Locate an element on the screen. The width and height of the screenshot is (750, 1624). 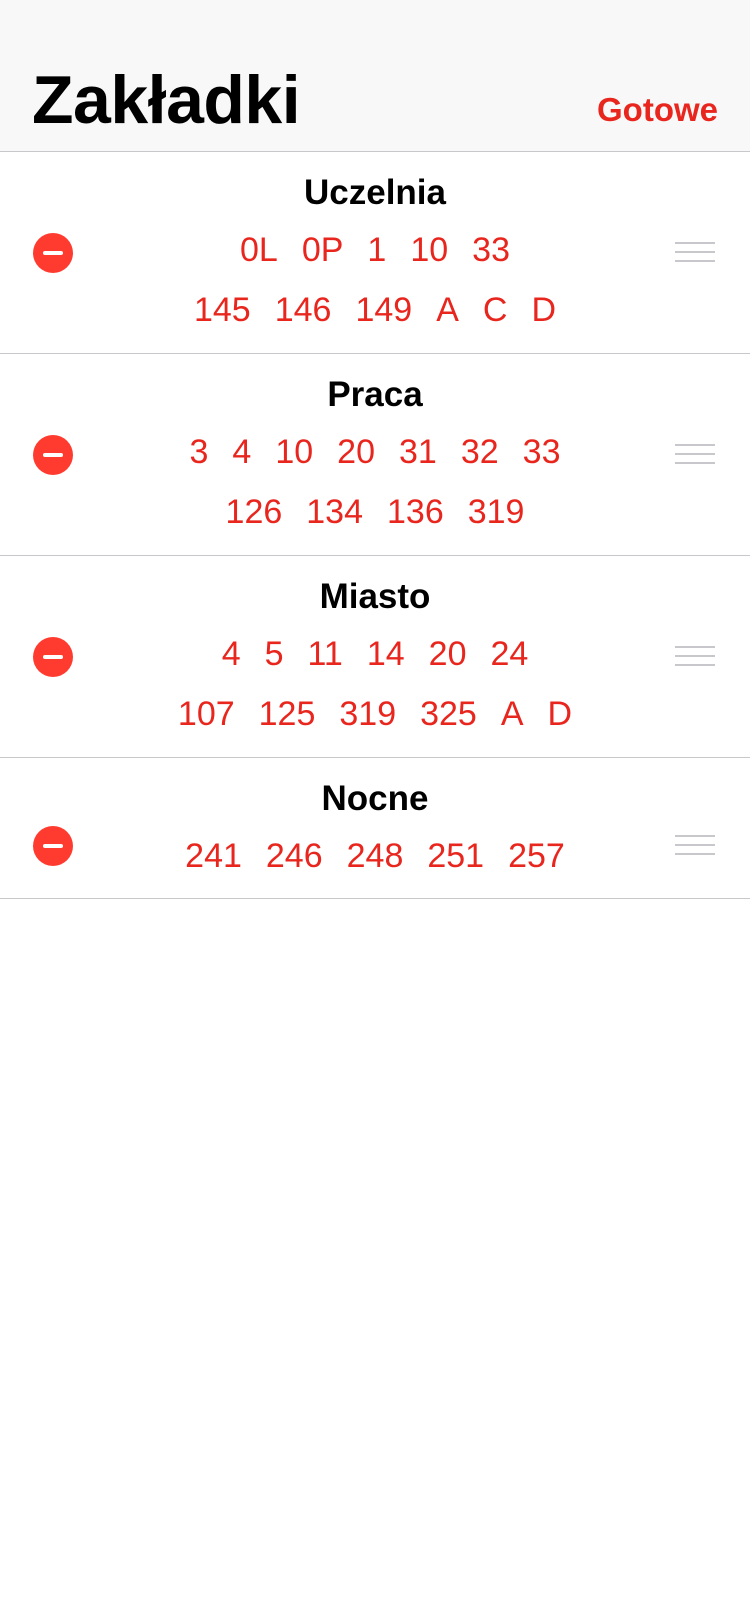
bookmark-lines-row: 4 5 11 14 20 24 is located at coordinates (375, 654).